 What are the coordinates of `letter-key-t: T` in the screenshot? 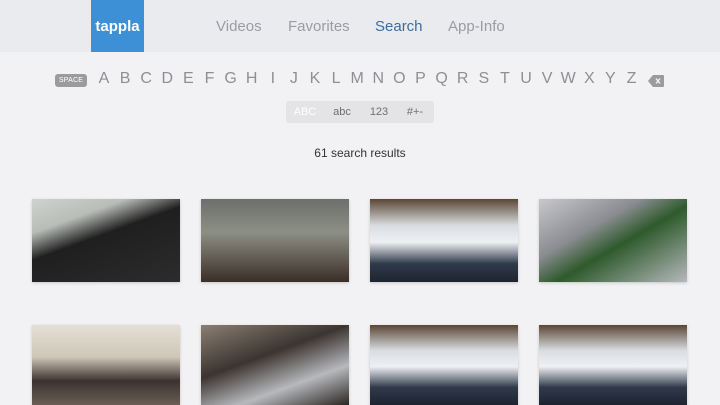 It's located at (505, 79).